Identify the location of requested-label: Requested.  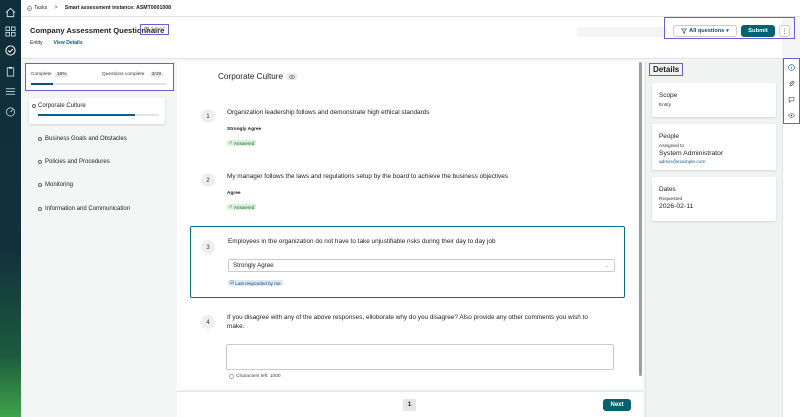
(671, 199).